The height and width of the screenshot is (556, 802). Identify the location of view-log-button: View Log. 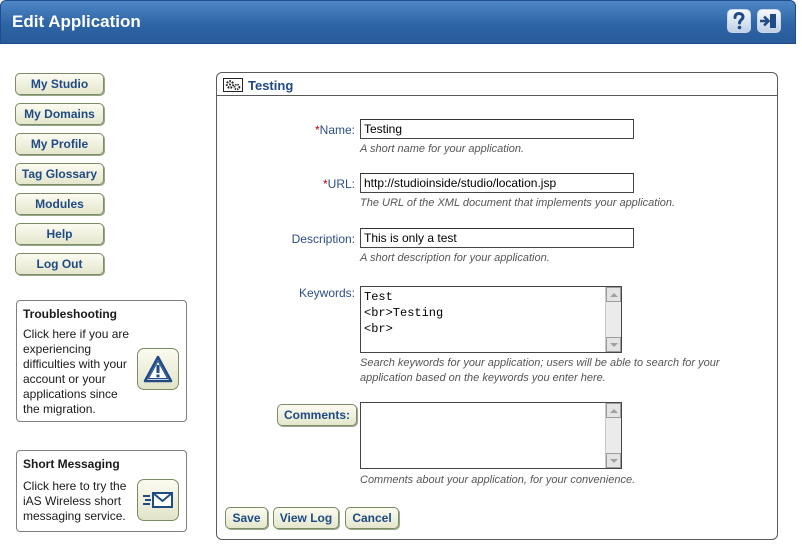
(306, 518).